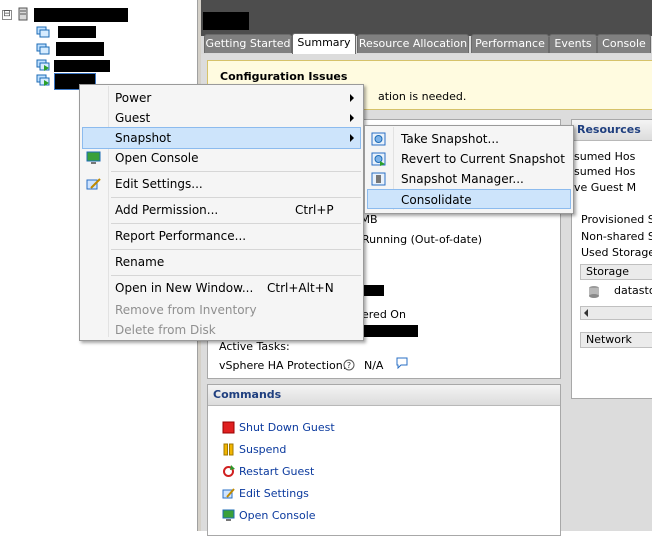  What do you see at coordinates (573, 43) in the screenshot?
I see `tab-events: Events` at bounding box center [573, 43].